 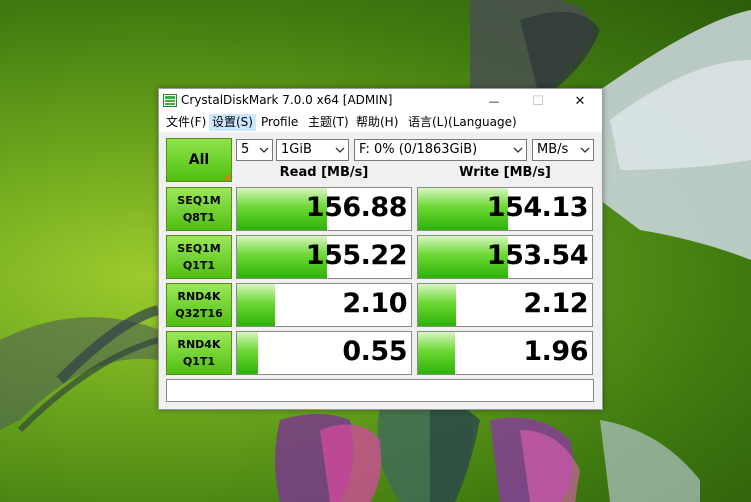 I want to click on comment-input, so click(x=380, y=390).